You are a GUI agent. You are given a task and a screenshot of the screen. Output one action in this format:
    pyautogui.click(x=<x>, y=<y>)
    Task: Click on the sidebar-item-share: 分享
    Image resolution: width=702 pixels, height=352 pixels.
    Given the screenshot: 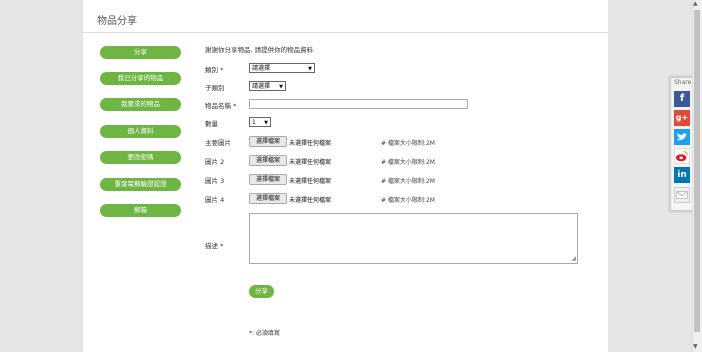 What is the action you would take?
    pyautogui.click(x=140, y=52)
    